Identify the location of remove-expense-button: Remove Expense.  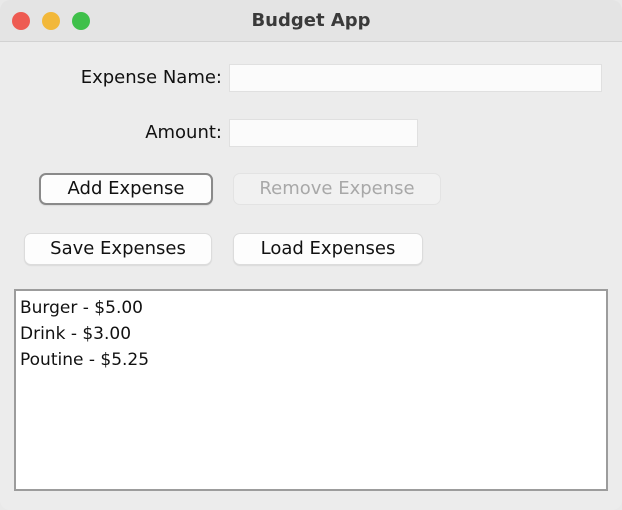
(337, 189).